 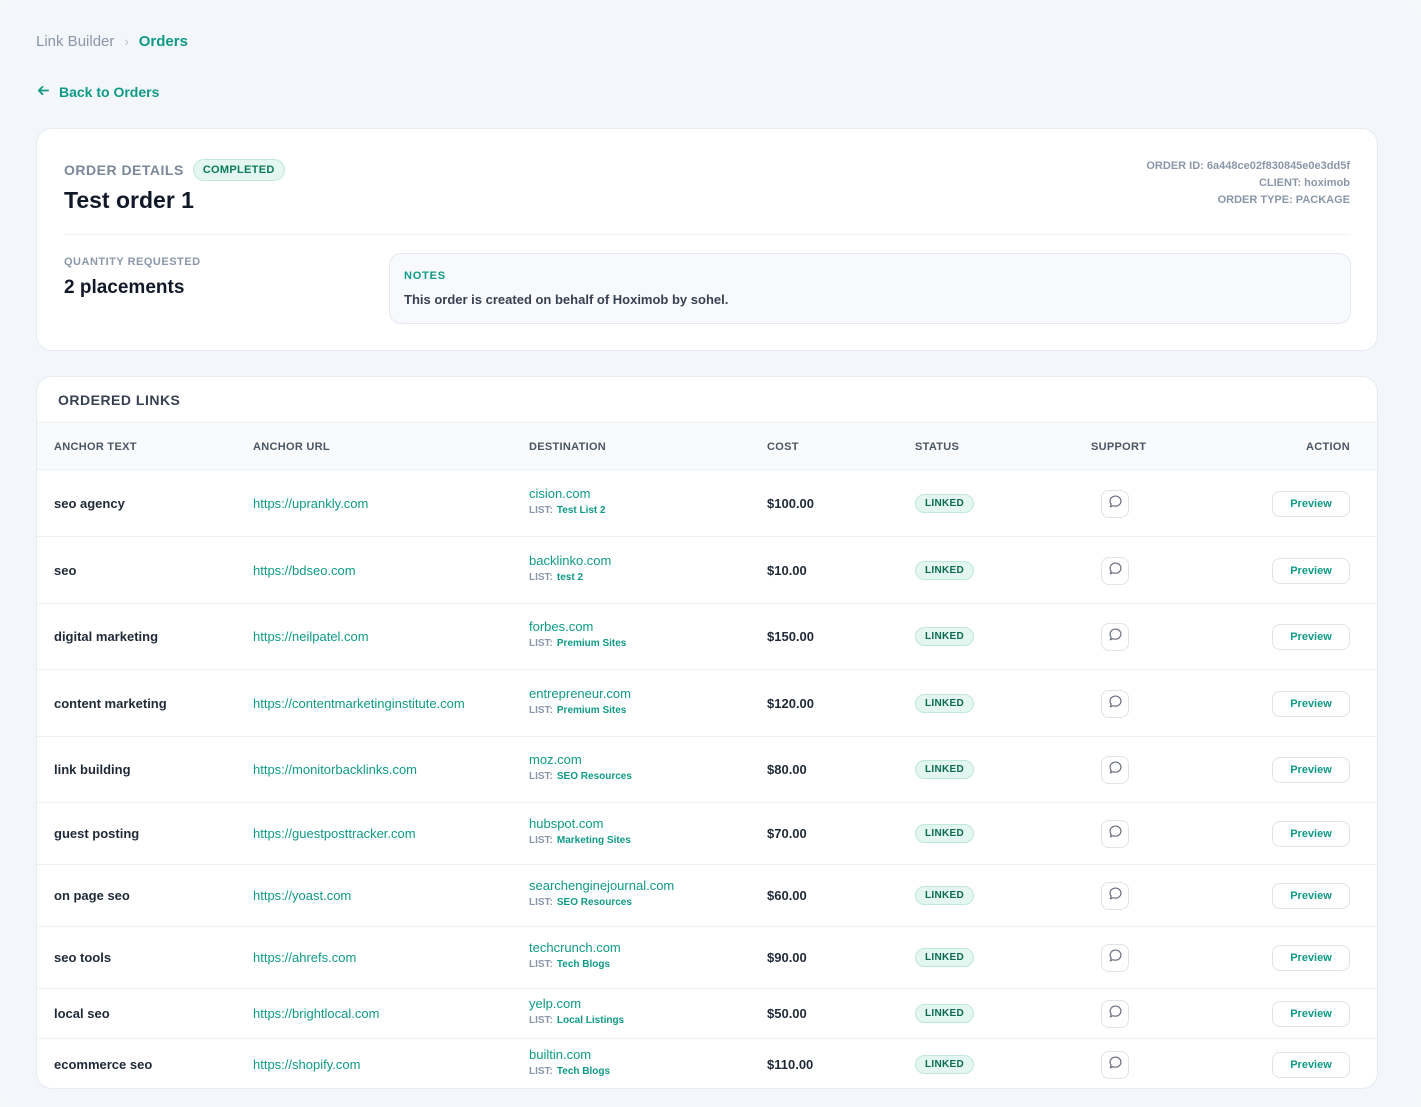 I want to click on breadcrumb-orders: Orders, so click(x=163, y=41).